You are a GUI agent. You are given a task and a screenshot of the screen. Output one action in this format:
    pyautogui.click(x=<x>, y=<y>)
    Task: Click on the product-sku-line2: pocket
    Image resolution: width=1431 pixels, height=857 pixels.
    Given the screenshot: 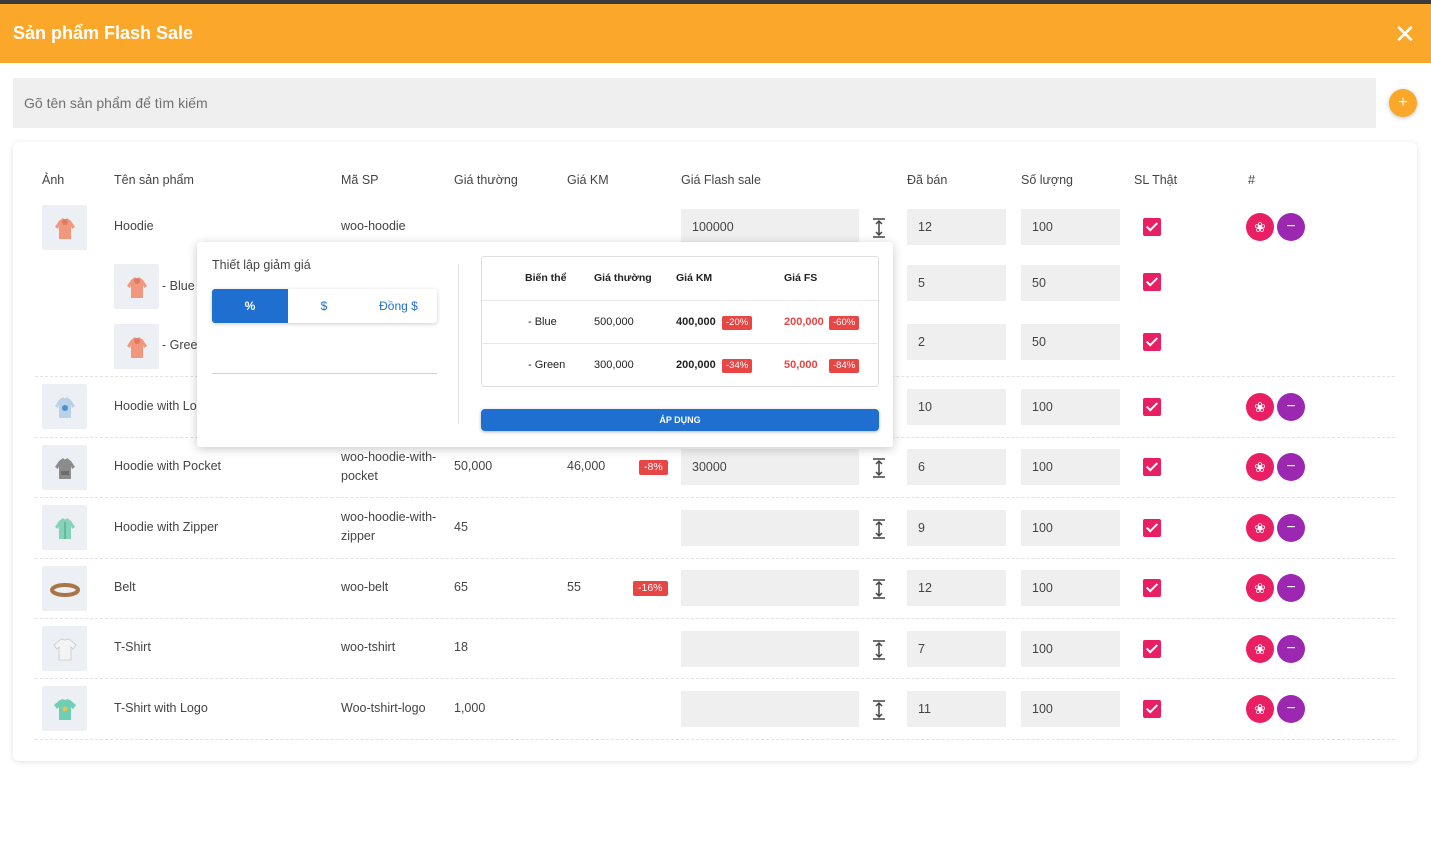 What is the action you would take?
    pyautogui.click(x=359, y=476)
    